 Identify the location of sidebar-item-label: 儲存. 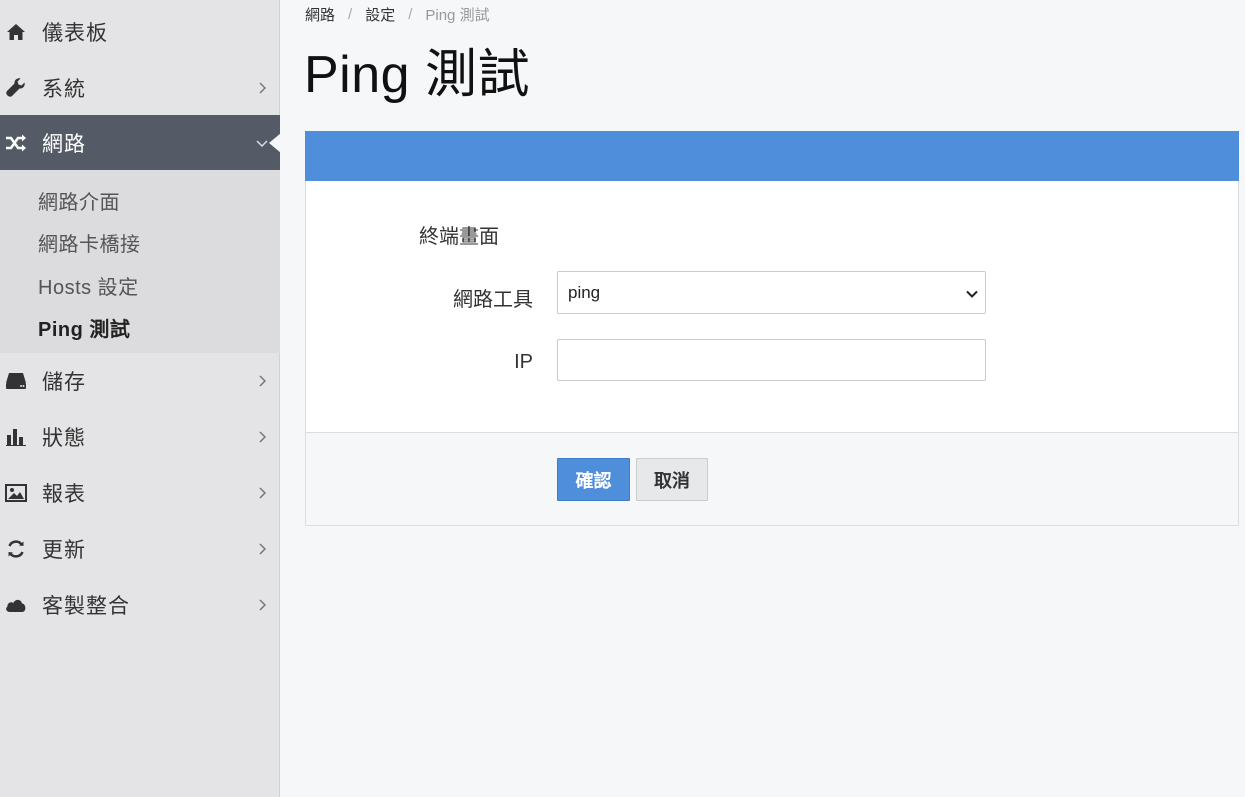
(64, 382).